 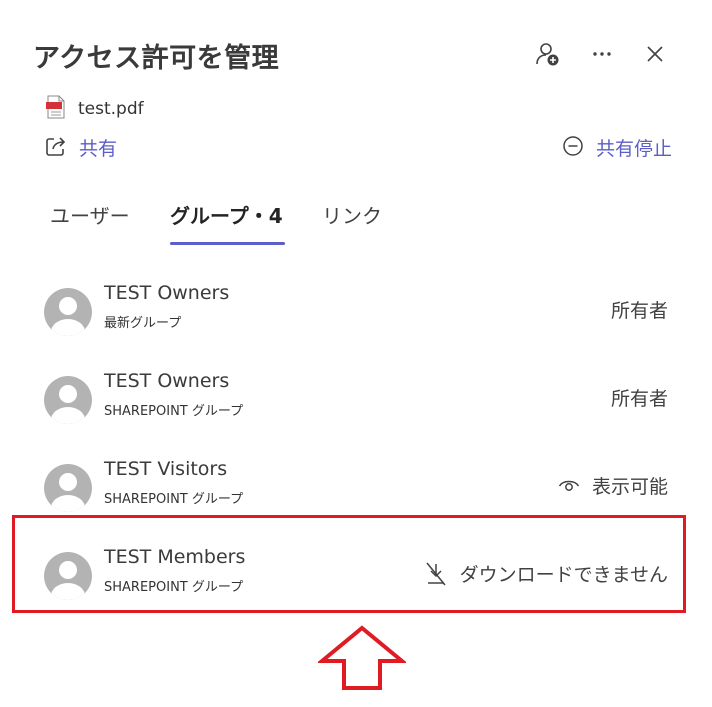 I want to click on tab-links: リンク, so click(x=352, y=214).